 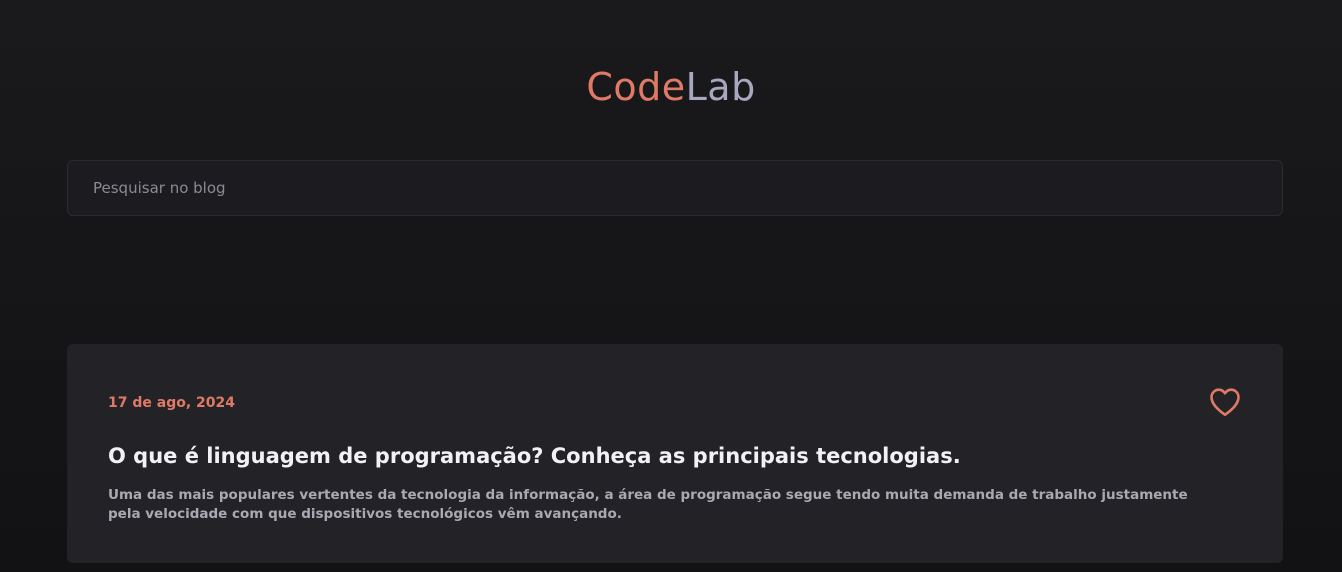 I want to click on search-input, so click(x=675, y=188).